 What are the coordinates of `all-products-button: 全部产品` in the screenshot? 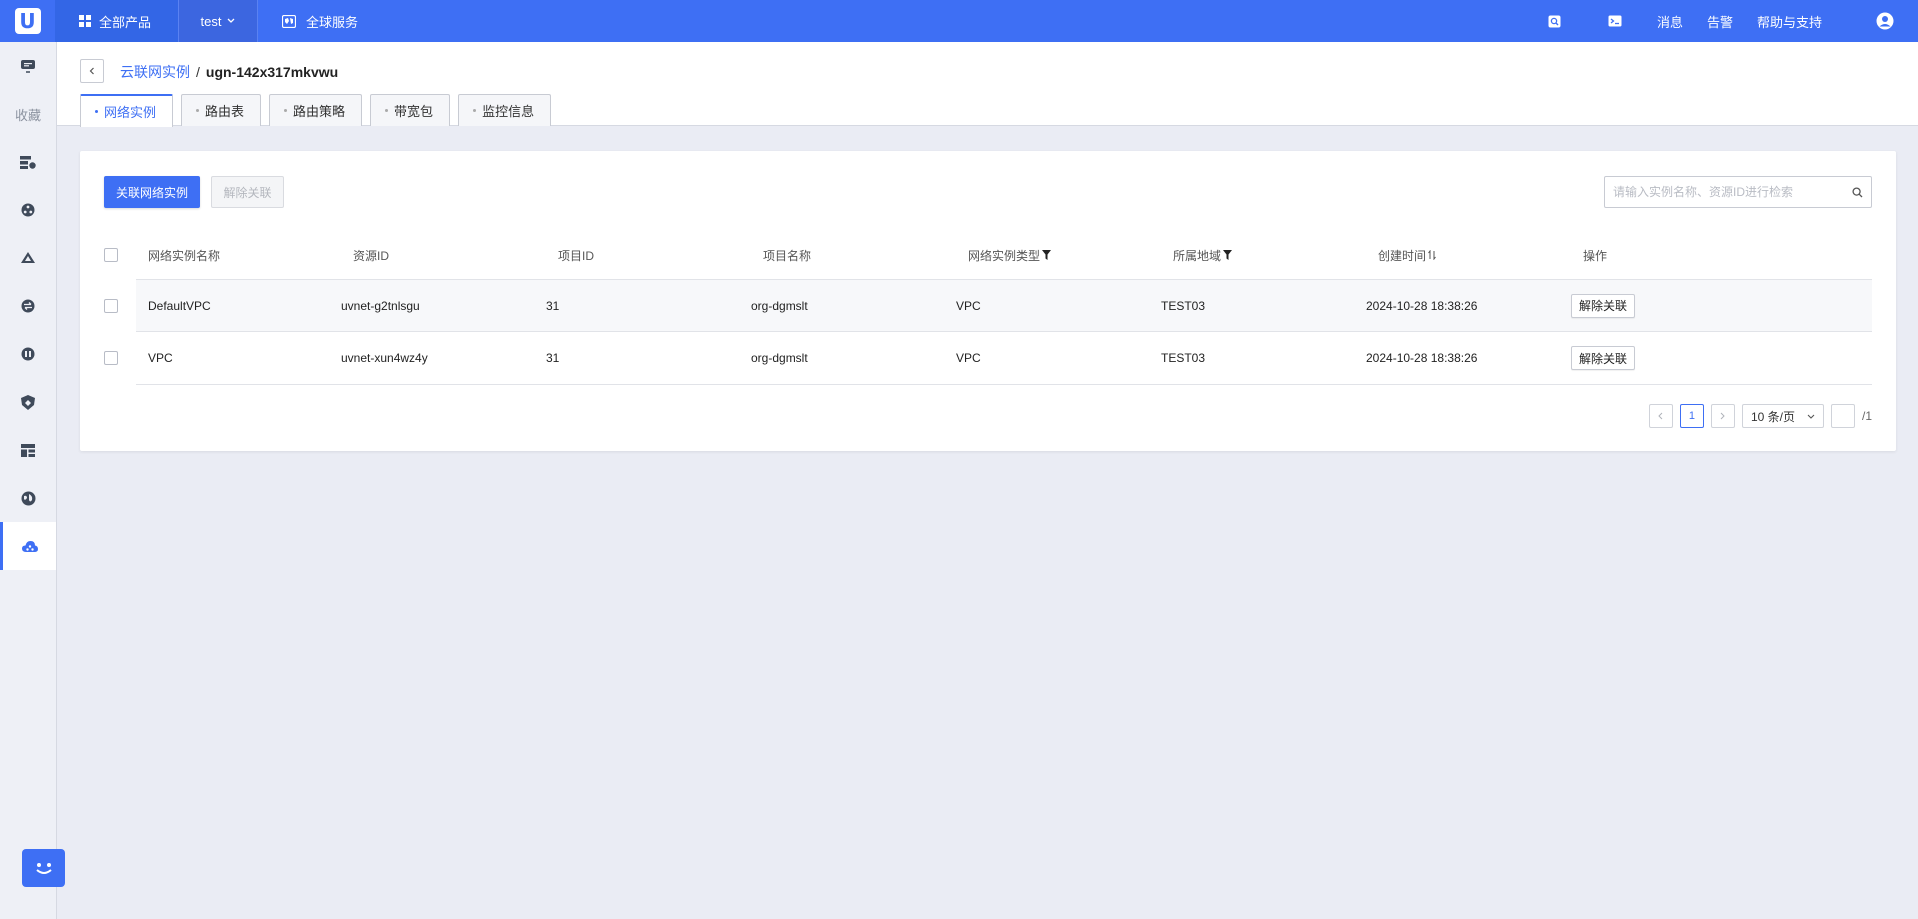 It's located at (116, 21).